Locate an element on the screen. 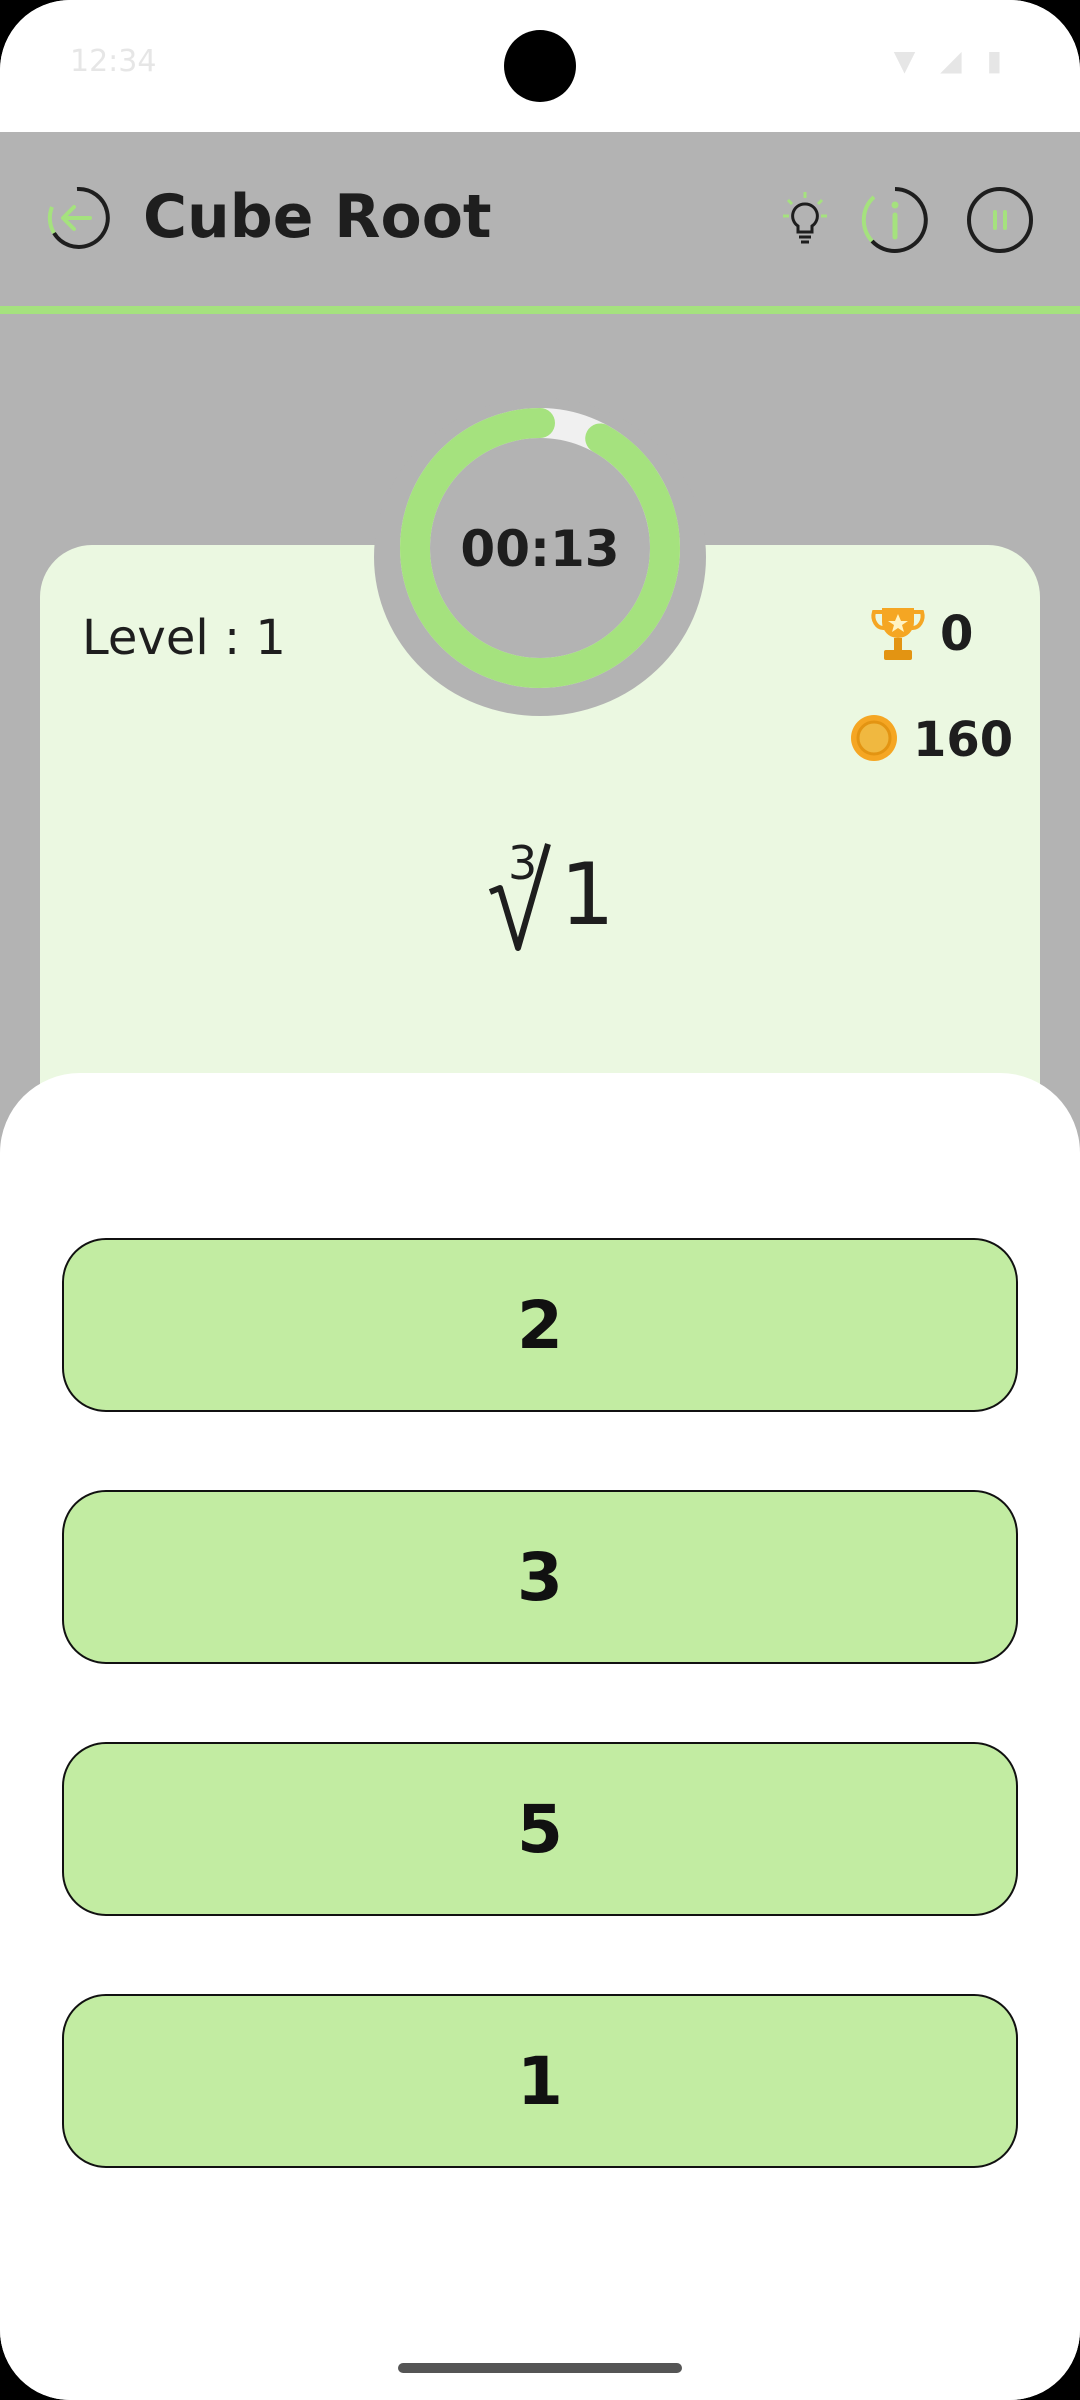  pause-icon is located at coordinates (1000, 220).